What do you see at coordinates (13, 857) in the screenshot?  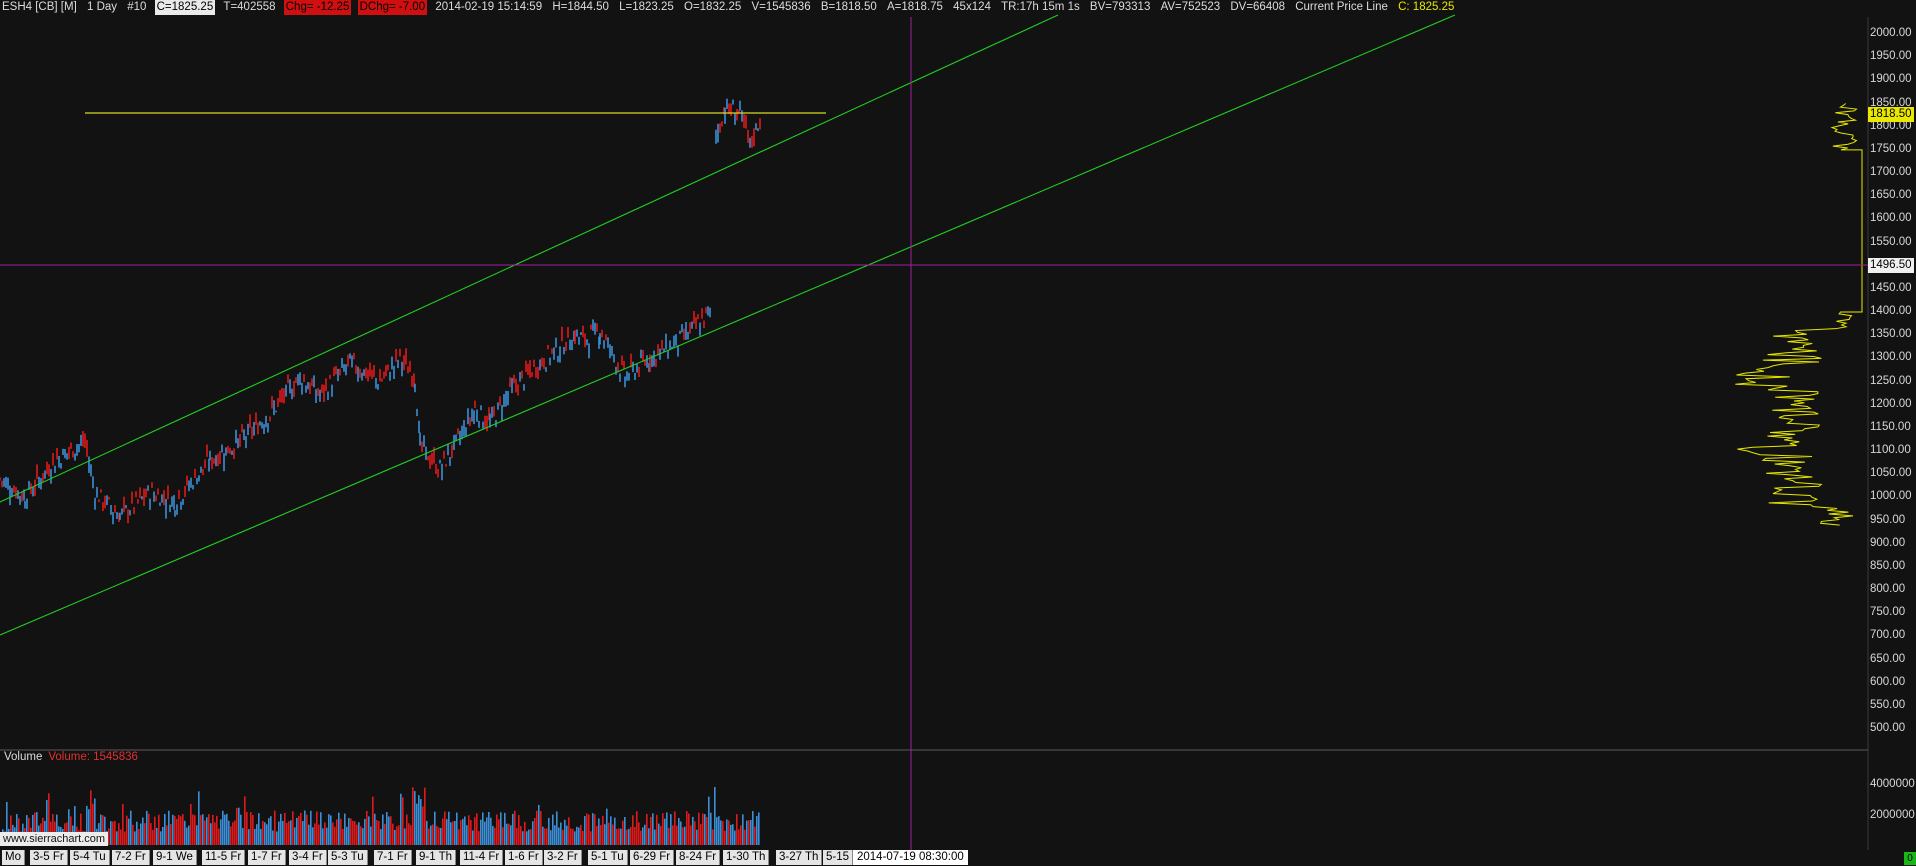 I see `time-axis-label: Mo` at bounding box center [13, 857].